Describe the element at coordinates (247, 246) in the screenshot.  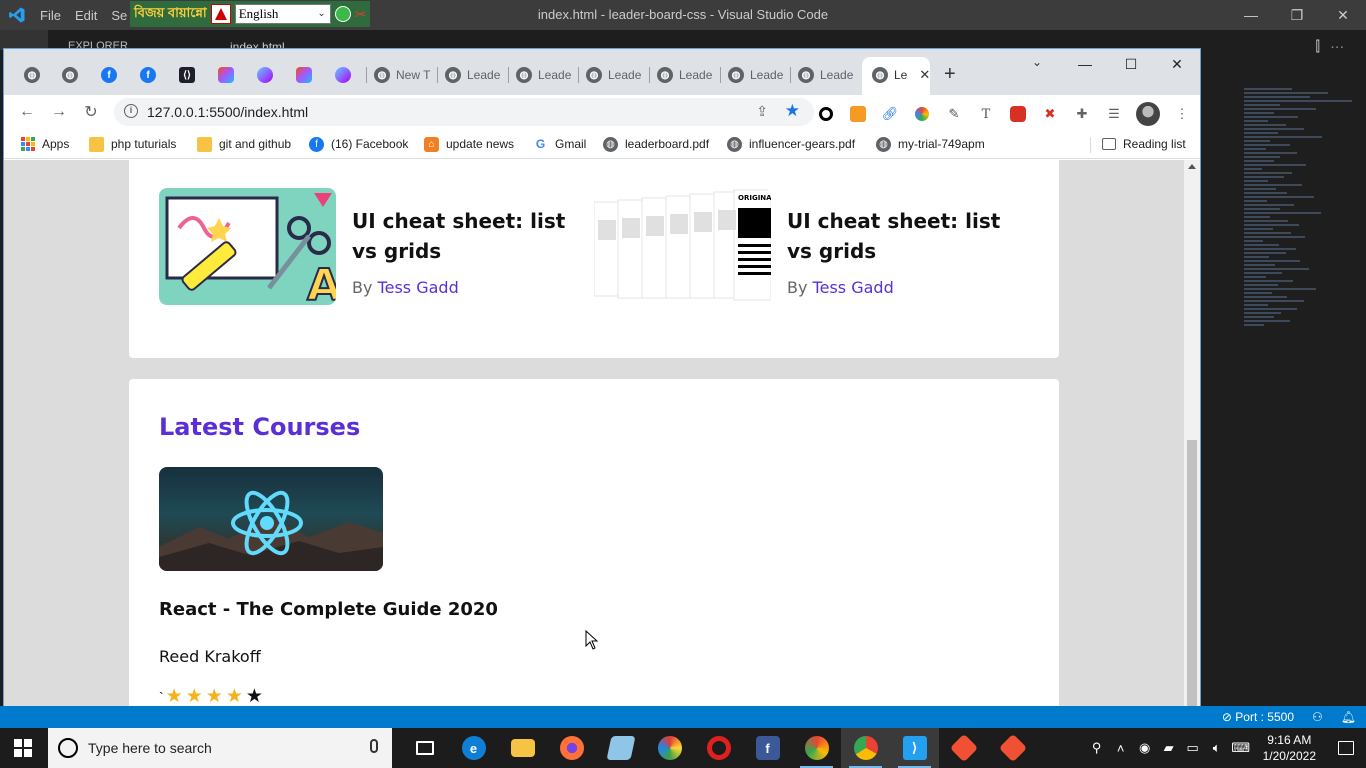
I see `article-thumbnail: A` at that location.